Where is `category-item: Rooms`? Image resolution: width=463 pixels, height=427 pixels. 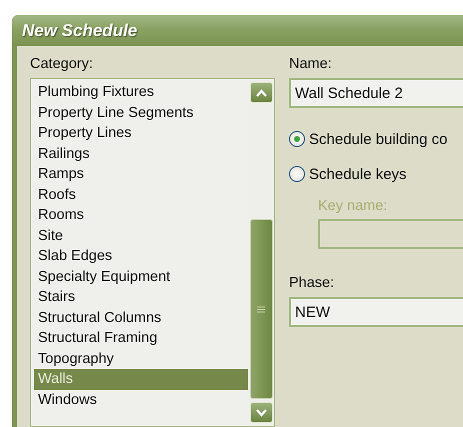
category-item: Rooms is located at coordinates (141, 215).